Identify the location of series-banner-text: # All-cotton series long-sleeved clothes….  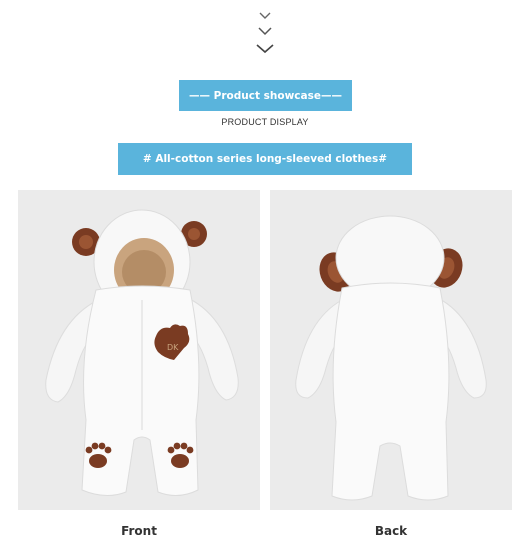
(265, 159).